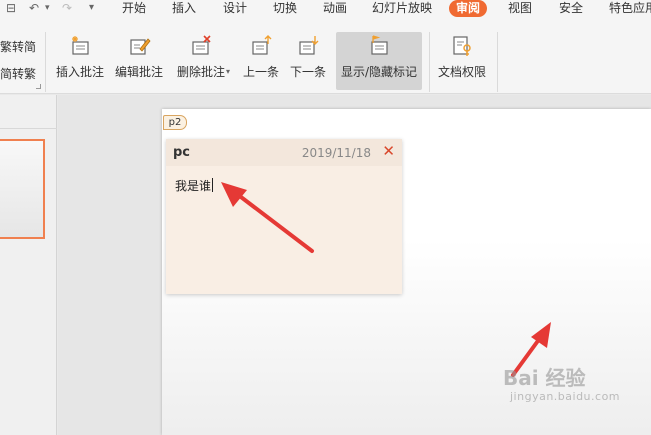 The image size is (651, 435). Describe the element at coordinates (284, 152) in the screenshot. I see `comment-header: pc 2019/11/18 ✕` at that location.